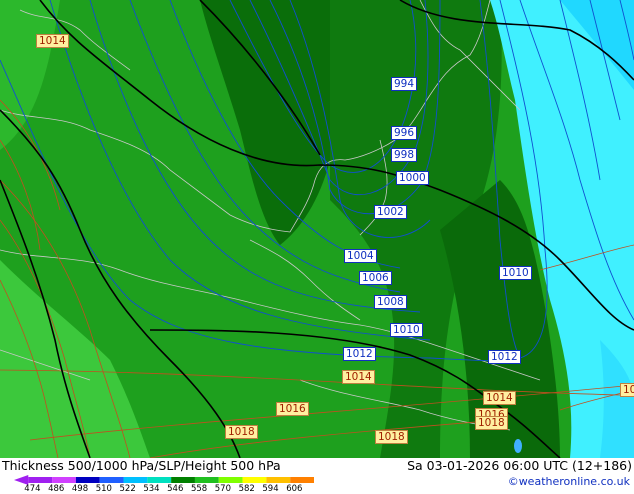 The width and height of the screenshot is (634, 494). Describe the element at coordinates (360, 256) in the screenshot. I see `isobar-label-1004: 1004` at that location.